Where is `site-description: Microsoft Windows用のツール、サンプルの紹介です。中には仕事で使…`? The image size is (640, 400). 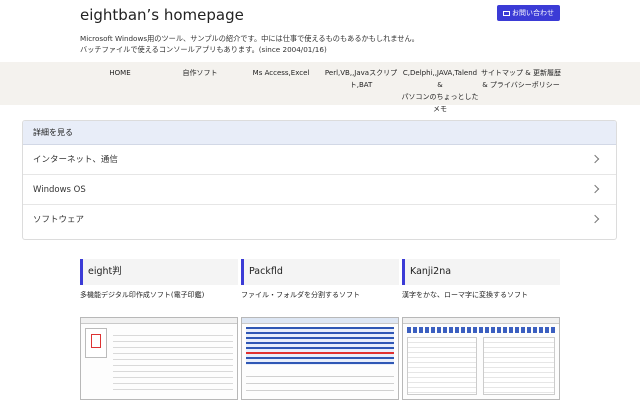
site-description: Microsoft Windows用のツール、サンプルの紹介です。中には仕事で使… is located at coordinates (249, 44).